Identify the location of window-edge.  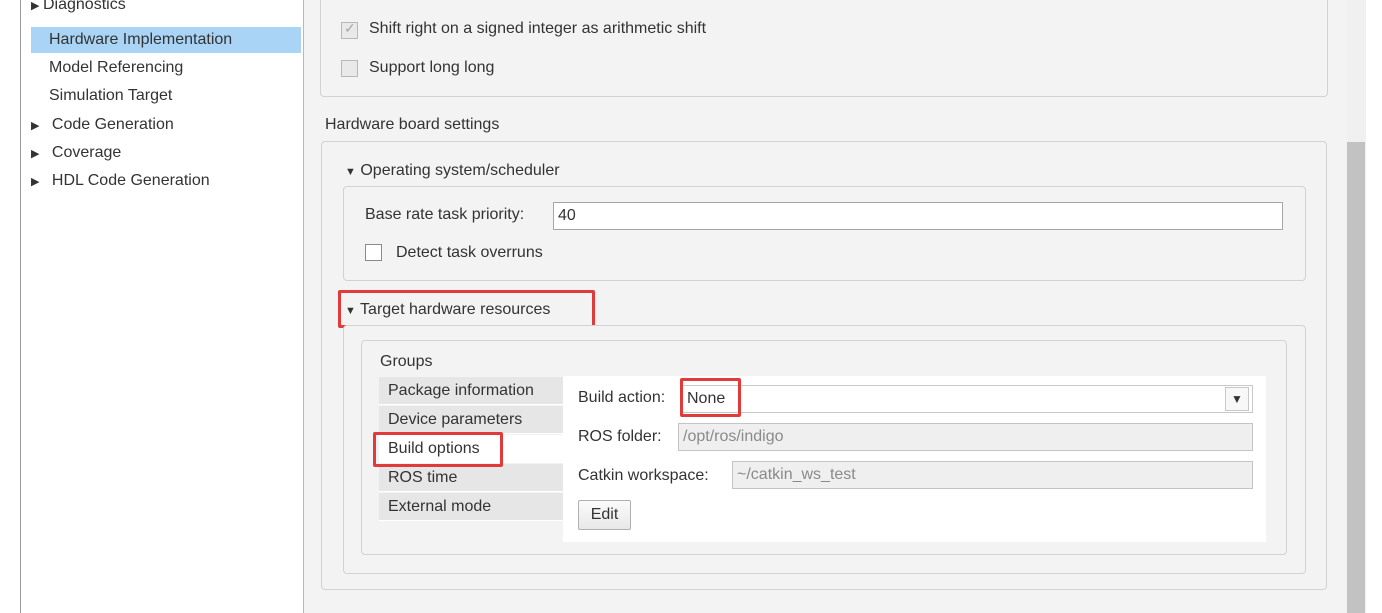
(1374, 306).